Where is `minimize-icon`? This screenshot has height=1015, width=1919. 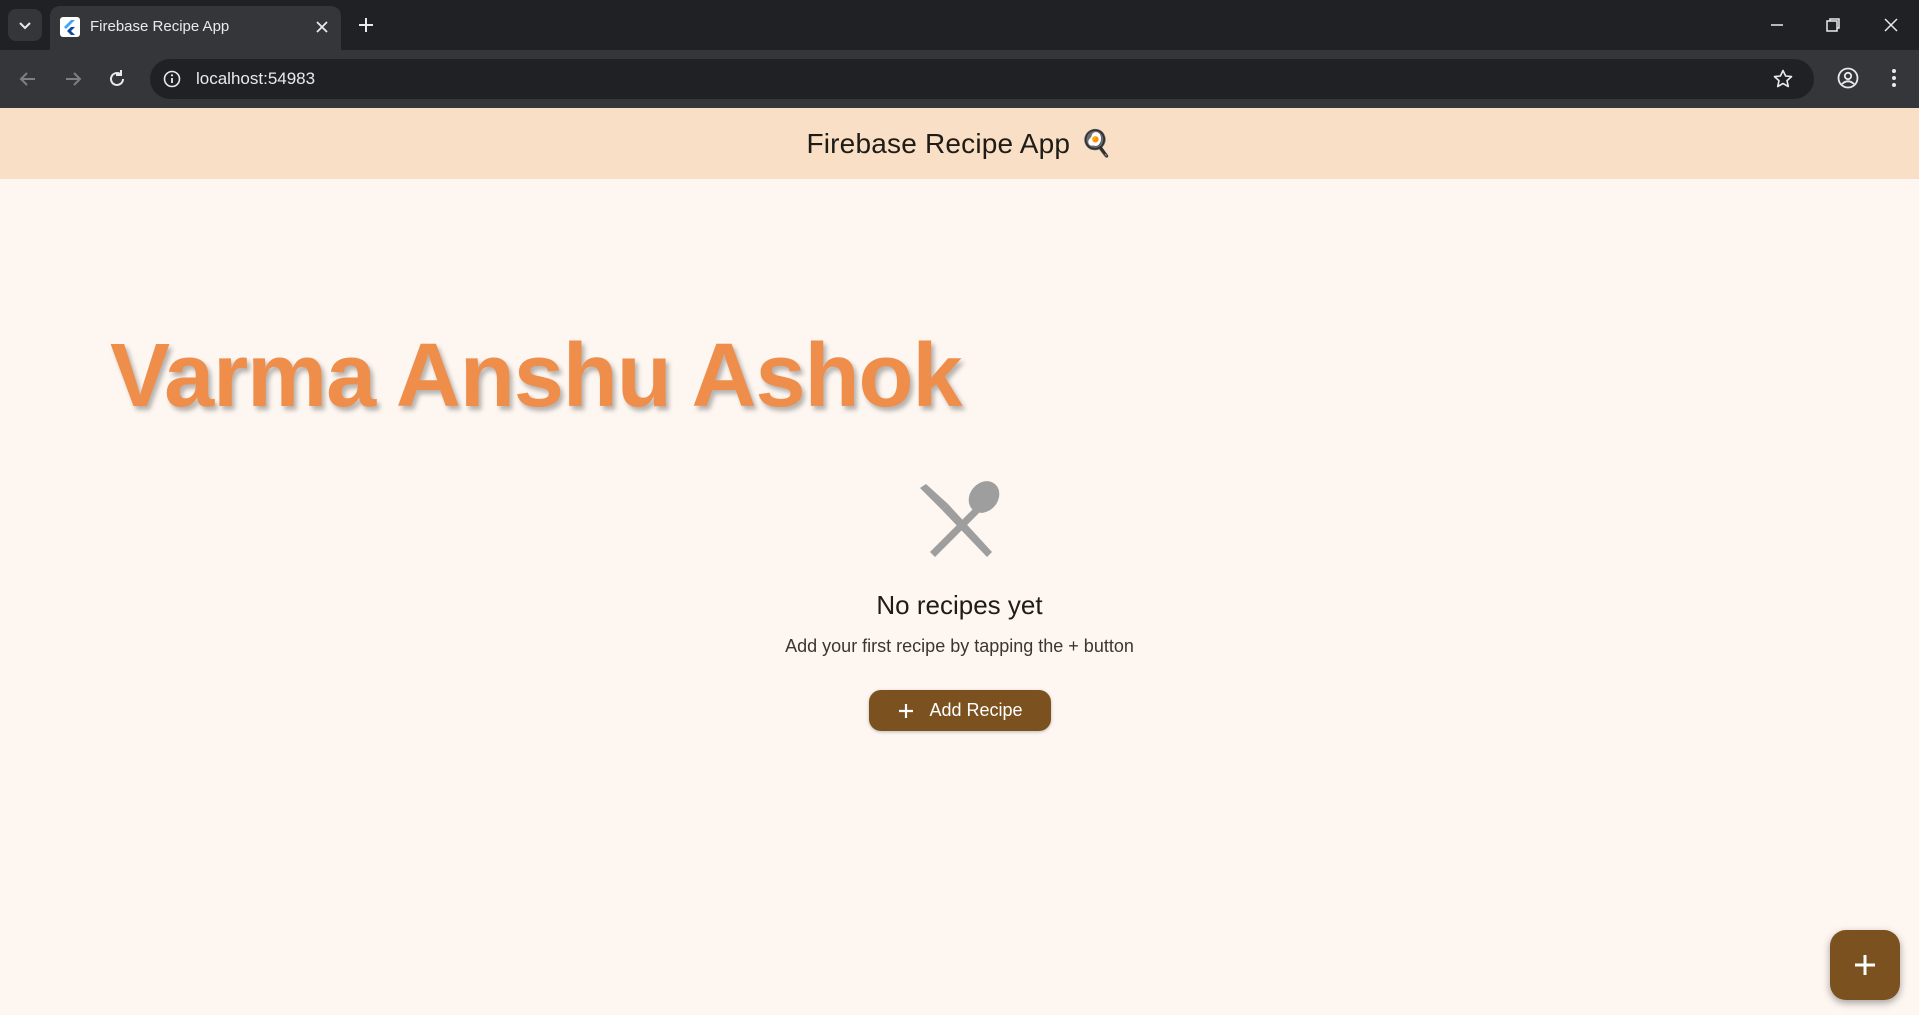
minimize-icon is located at coordinates (1777, 25).